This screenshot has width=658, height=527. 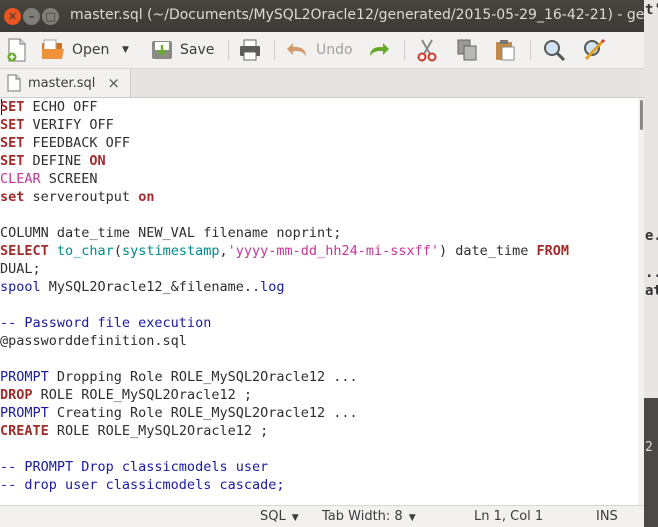 I want to click on find-button, so click(x=554, y=50).